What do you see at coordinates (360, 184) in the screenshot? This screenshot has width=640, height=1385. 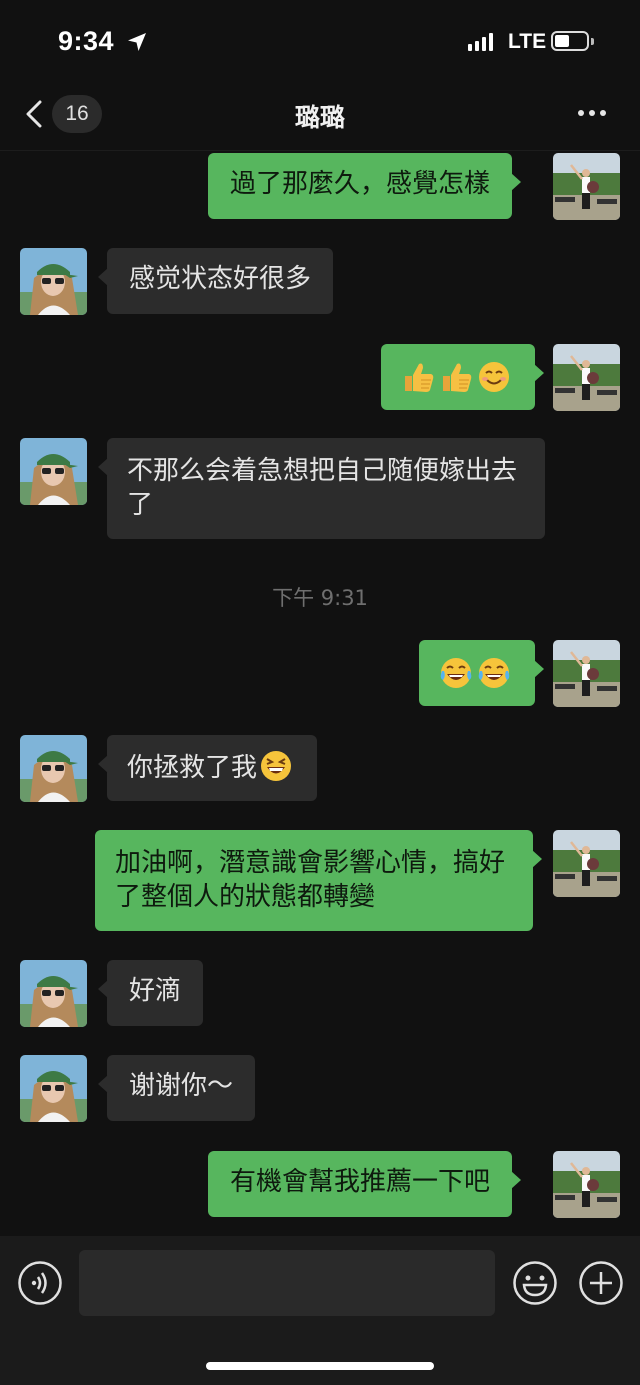 I see `message-text: 過了那麼久，感覺怎樣` at bounding box center [360, 184].